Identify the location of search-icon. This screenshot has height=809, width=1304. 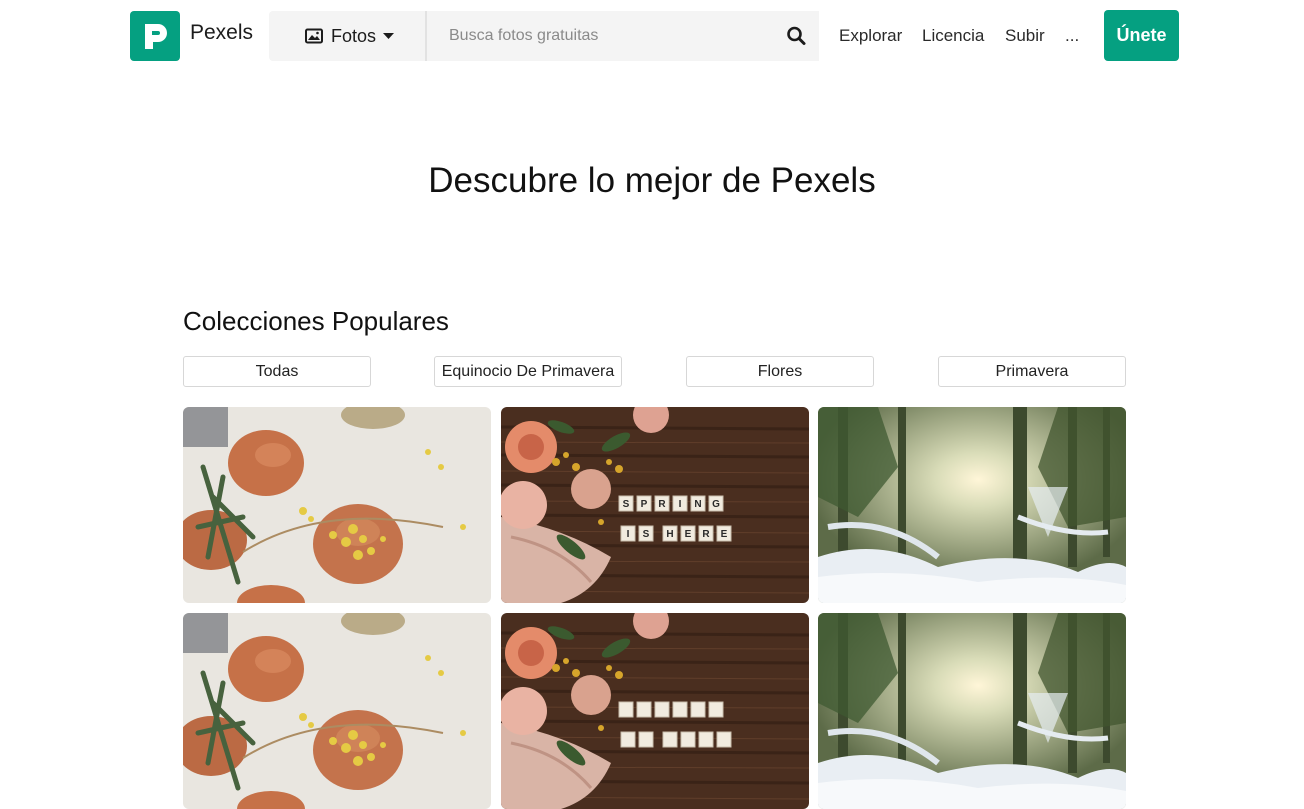
(797, 36).